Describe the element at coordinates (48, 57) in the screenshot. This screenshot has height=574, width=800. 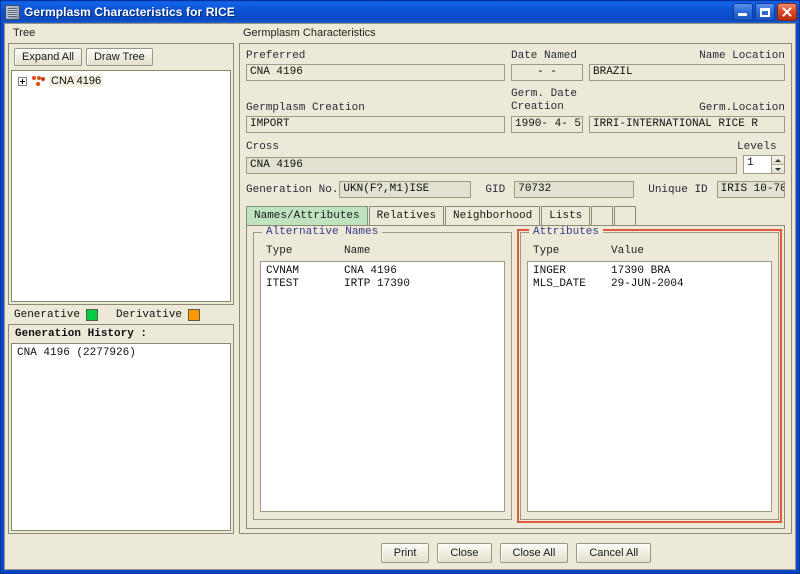
I see `expand-all-button: Expand All` at that location.